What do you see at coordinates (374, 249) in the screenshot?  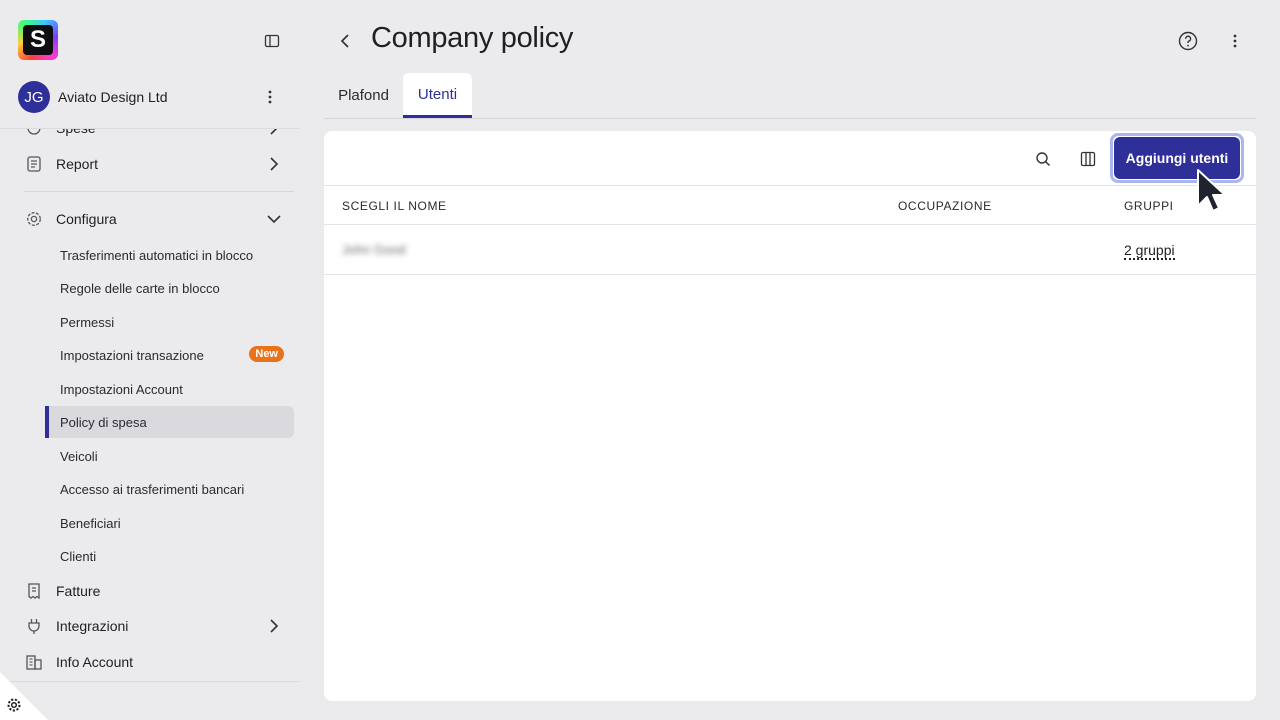 I see `user-name-cell: John Good` at bounding box center [374, 249].